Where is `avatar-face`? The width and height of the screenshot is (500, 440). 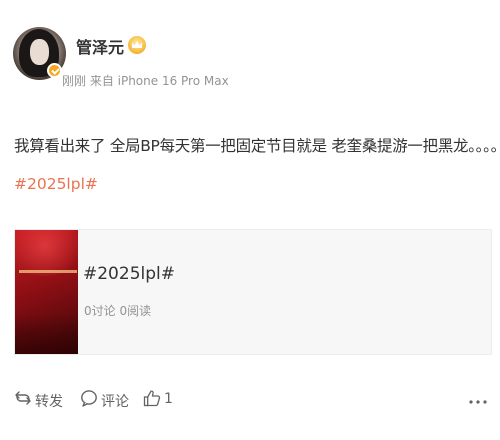
avatar-face is located at coordinates (39, 52).